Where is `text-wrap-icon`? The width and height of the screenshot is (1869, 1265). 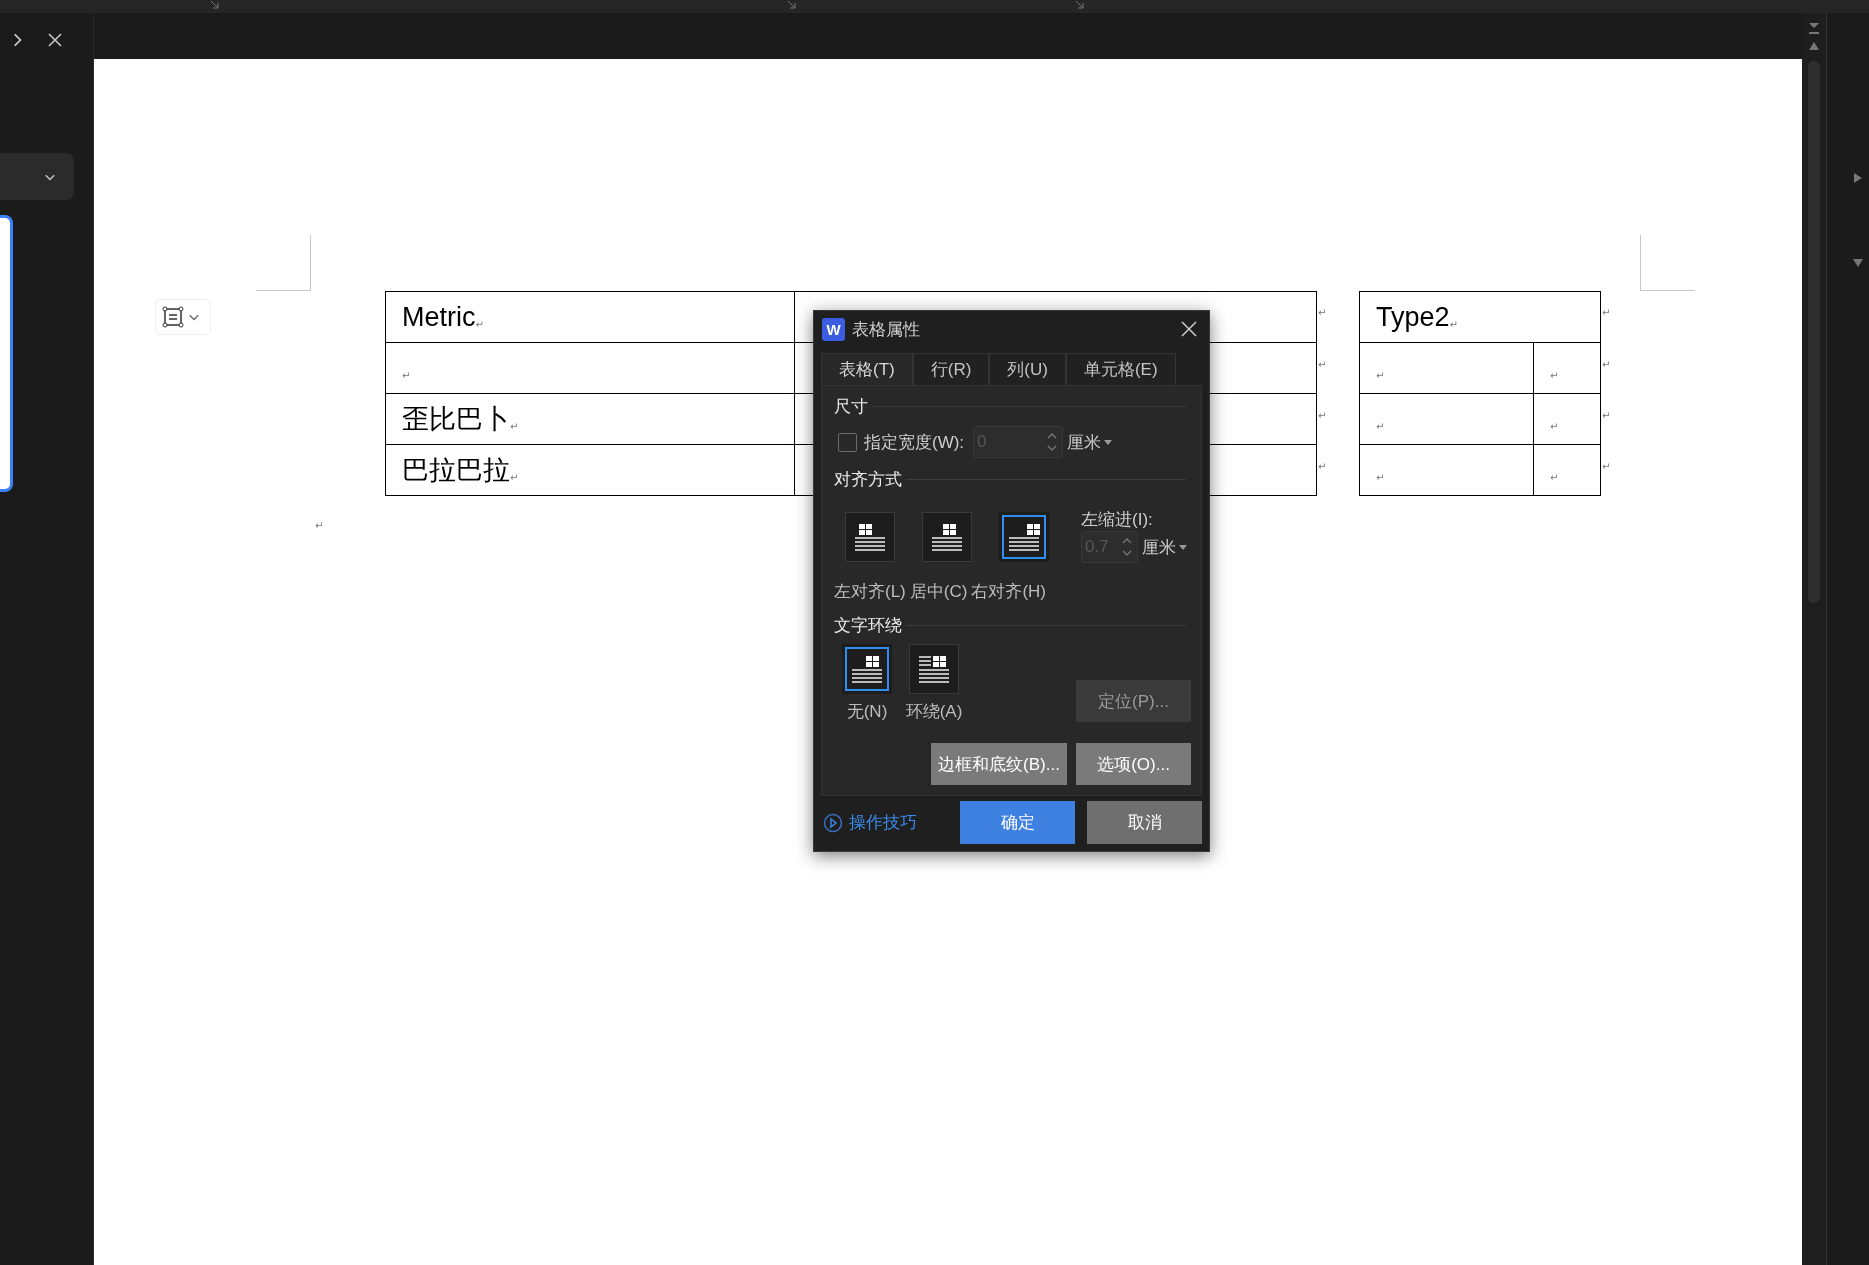
text-wrap-icon is located at coordinates (934, 669).